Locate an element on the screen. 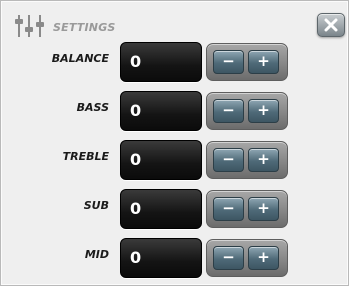  settings-title: SETTINGS is located at coordinates (84, 27).